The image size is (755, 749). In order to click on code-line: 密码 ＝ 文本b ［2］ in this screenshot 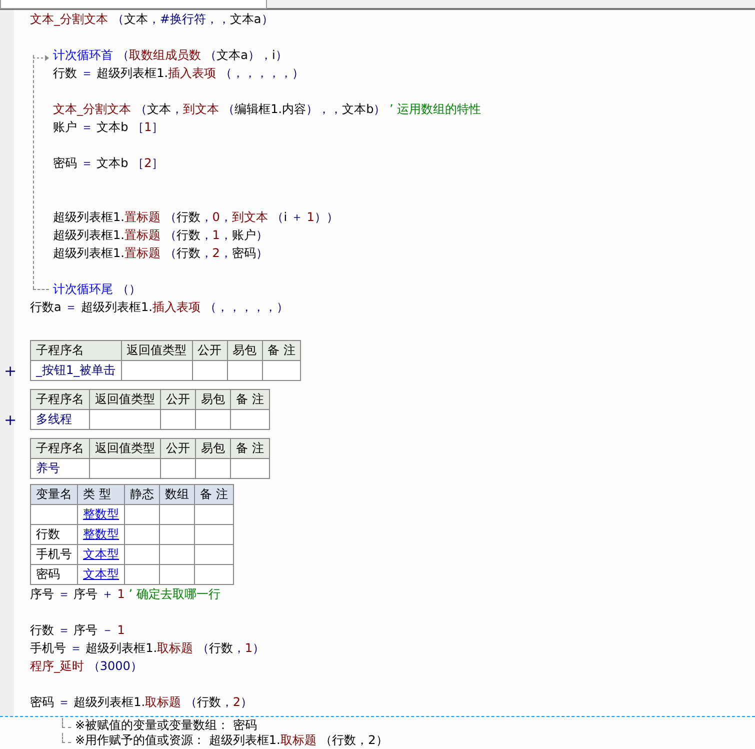, I will do `click(109, 163)`.